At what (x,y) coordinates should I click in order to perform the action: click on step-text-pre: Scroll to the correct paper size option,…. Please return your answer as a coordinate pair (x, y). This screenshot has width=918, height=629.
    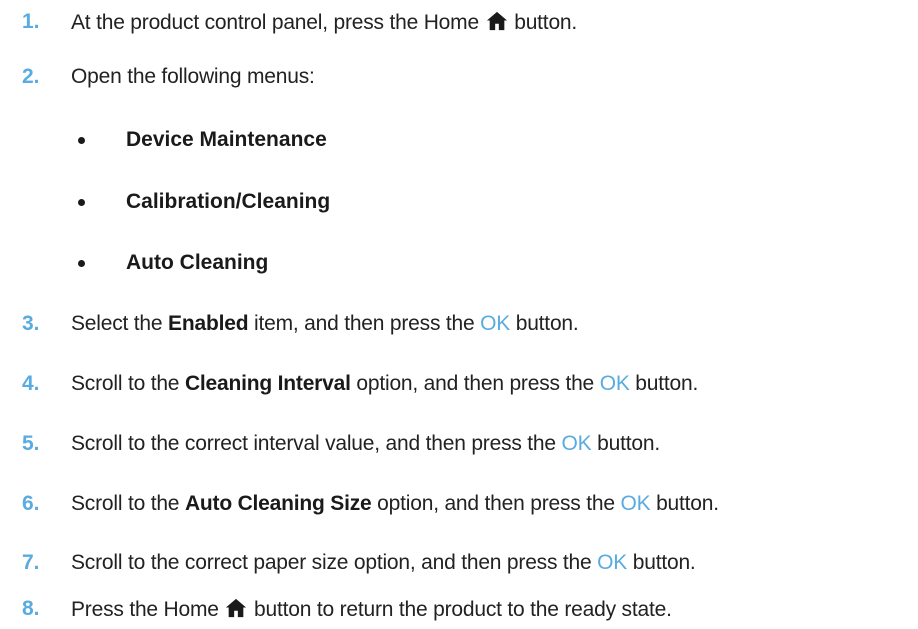
    Looking at the image, I should click on (331, 562).